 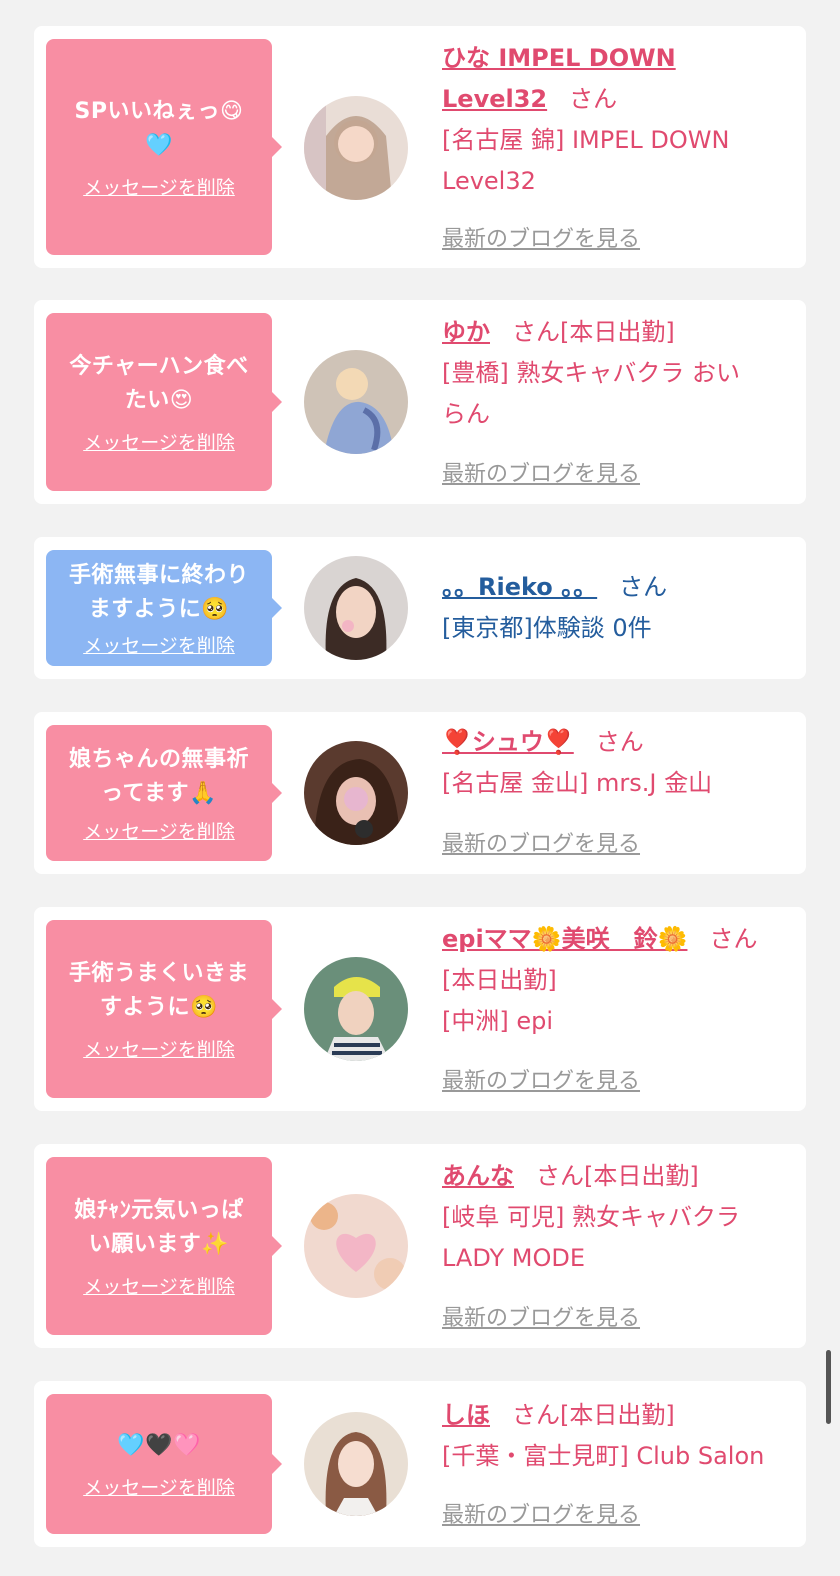 I want to click on user-info: ゆか さん[本日出勤] [豊橋] 熟女キャバクラ おい らん, so click(x=620, y=373).